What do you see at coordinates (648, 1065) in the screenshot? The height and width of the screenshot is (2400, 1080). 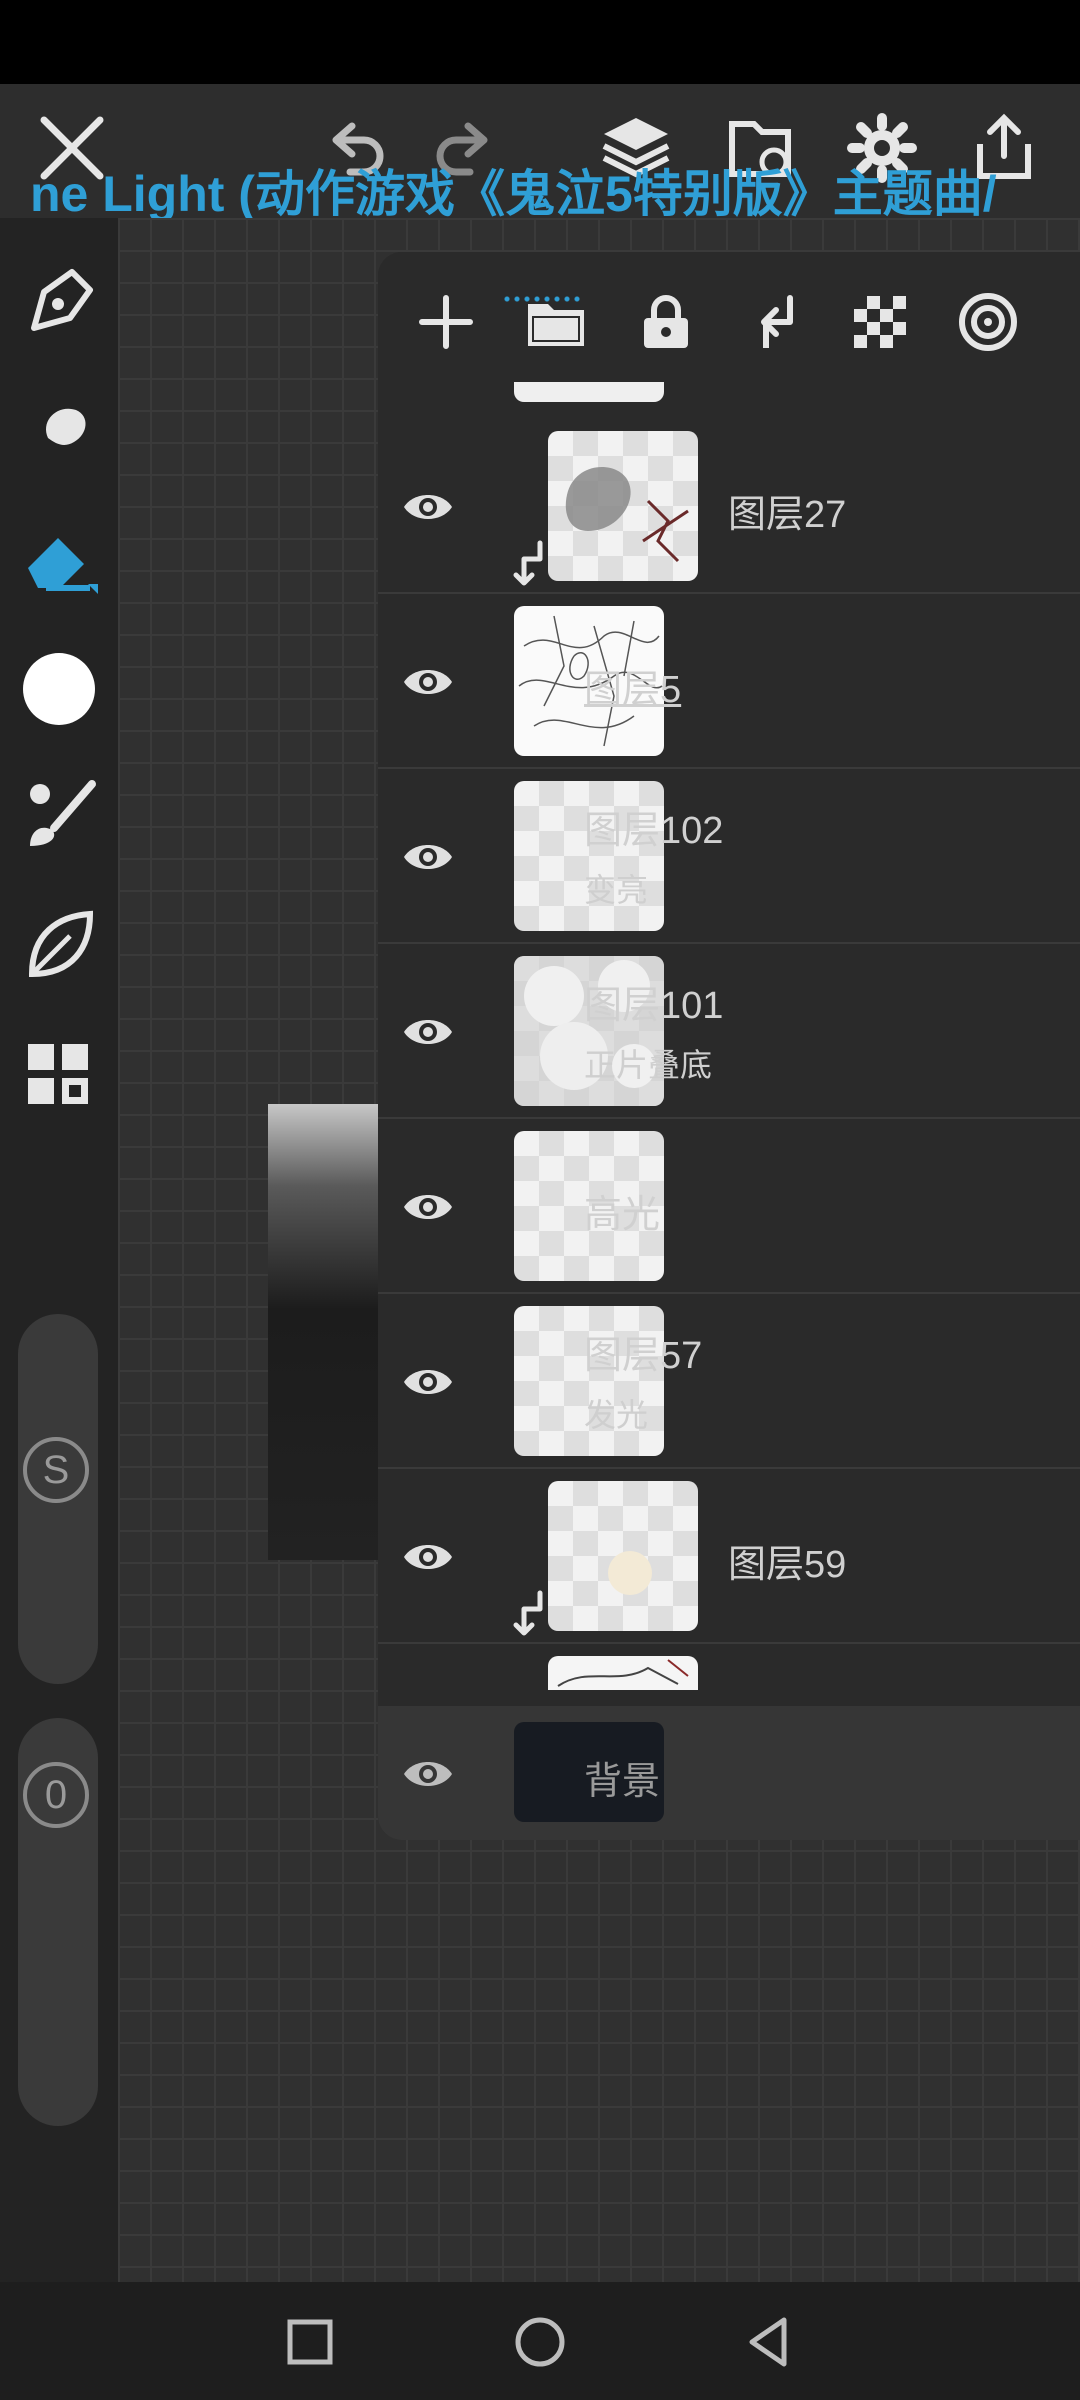 I see `blend-mode-label: 正片叠底` at bounding box center [648, 1065].